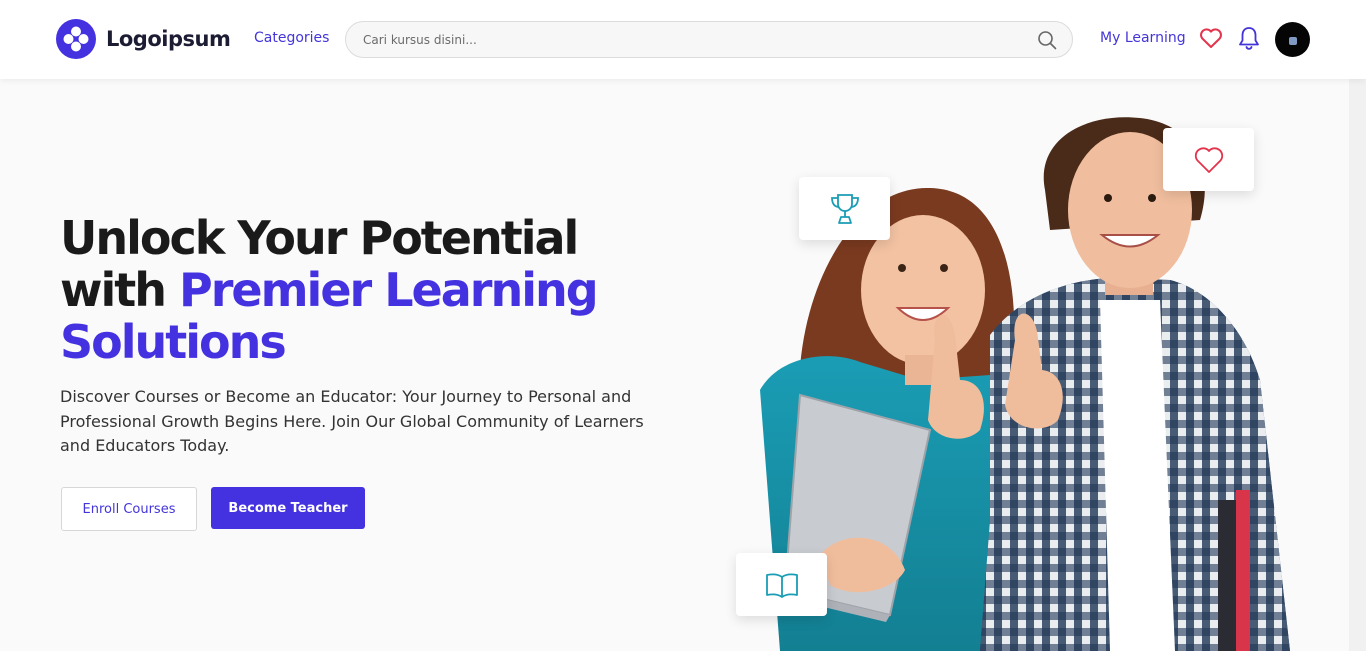  Describe the element at coordinates (1211, 38) in the screenshot. I see `wishlist-heart-icon` at that location.